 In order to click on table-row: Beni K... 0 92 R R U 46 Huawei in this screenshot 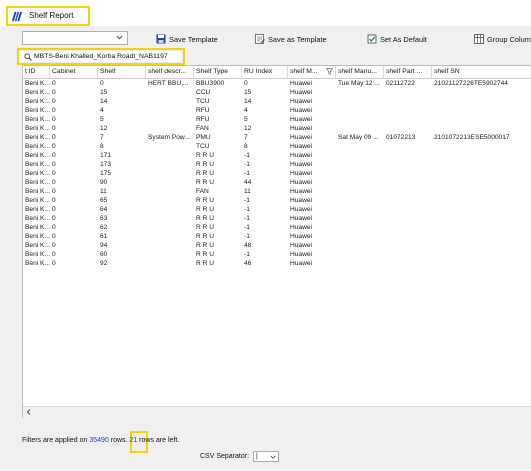, I will do `click(277, 263)`.